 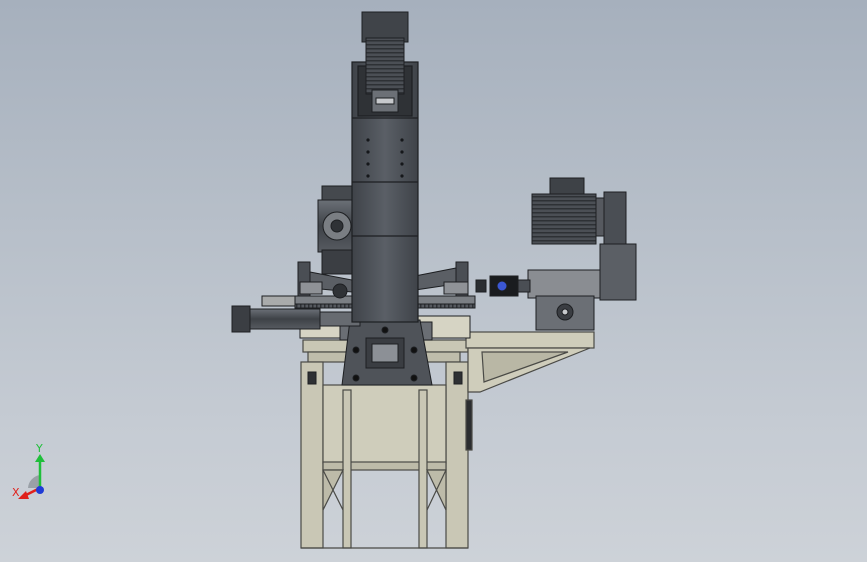 I want to click on side-bracket, so click(x=530, y=362).